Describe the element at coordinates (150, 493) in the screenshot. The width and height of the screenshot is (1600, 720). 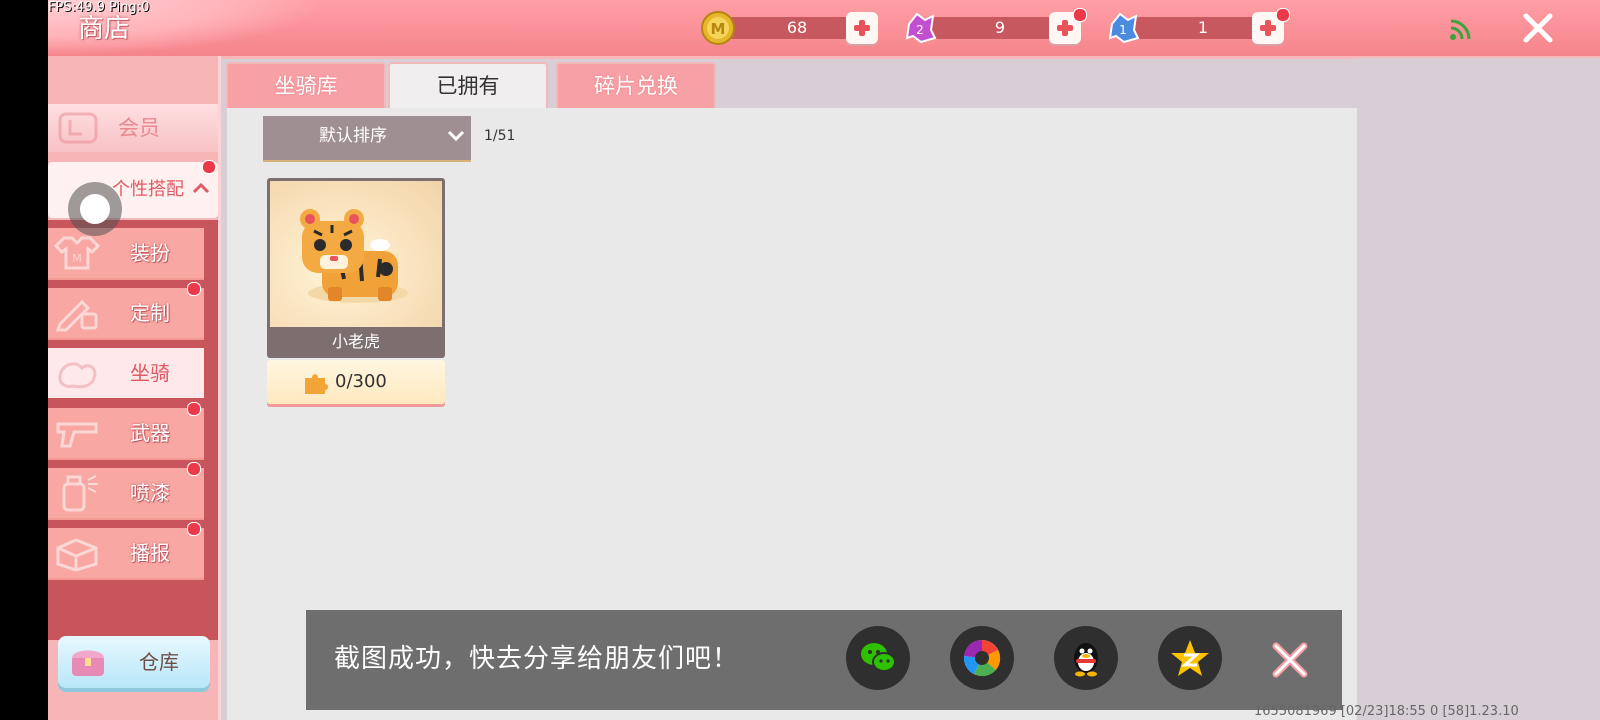
I see `sidebar-item-label: 喷漆` at that location.